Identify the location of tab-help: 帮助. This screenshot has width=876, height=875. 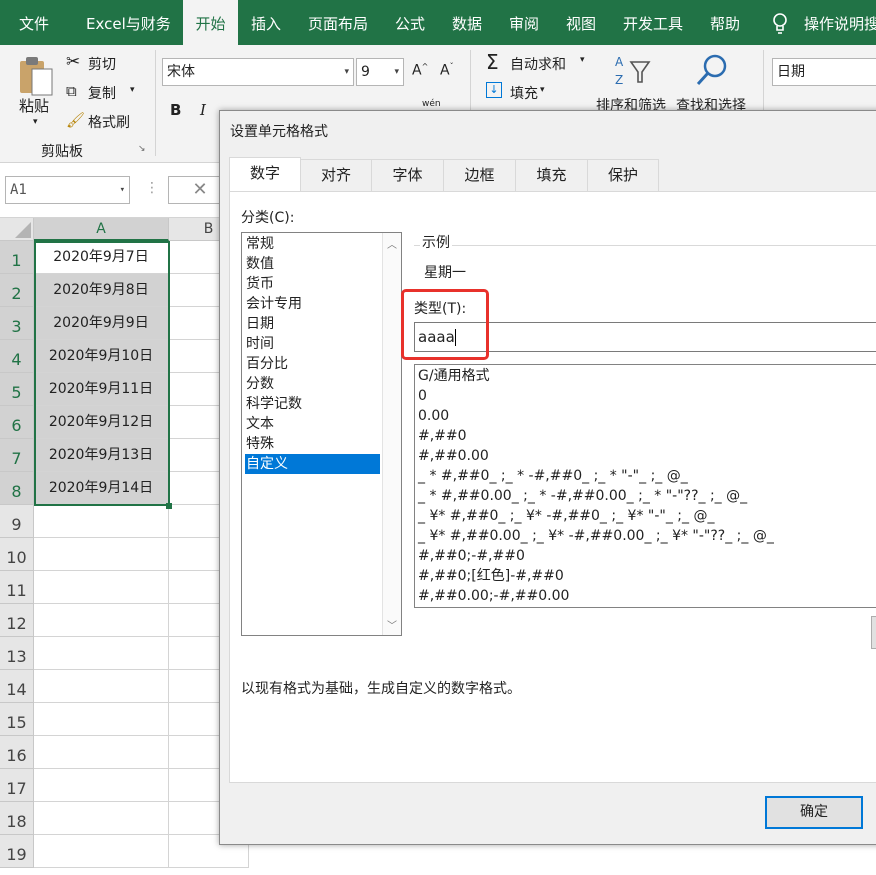
(725, 22).